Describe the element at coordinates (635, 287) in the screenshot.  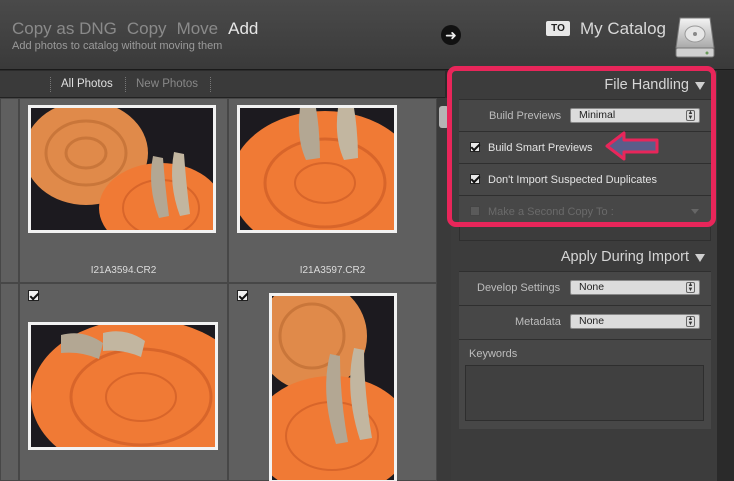
I see `develop-settings-select: None ▲ ▼` at that location.